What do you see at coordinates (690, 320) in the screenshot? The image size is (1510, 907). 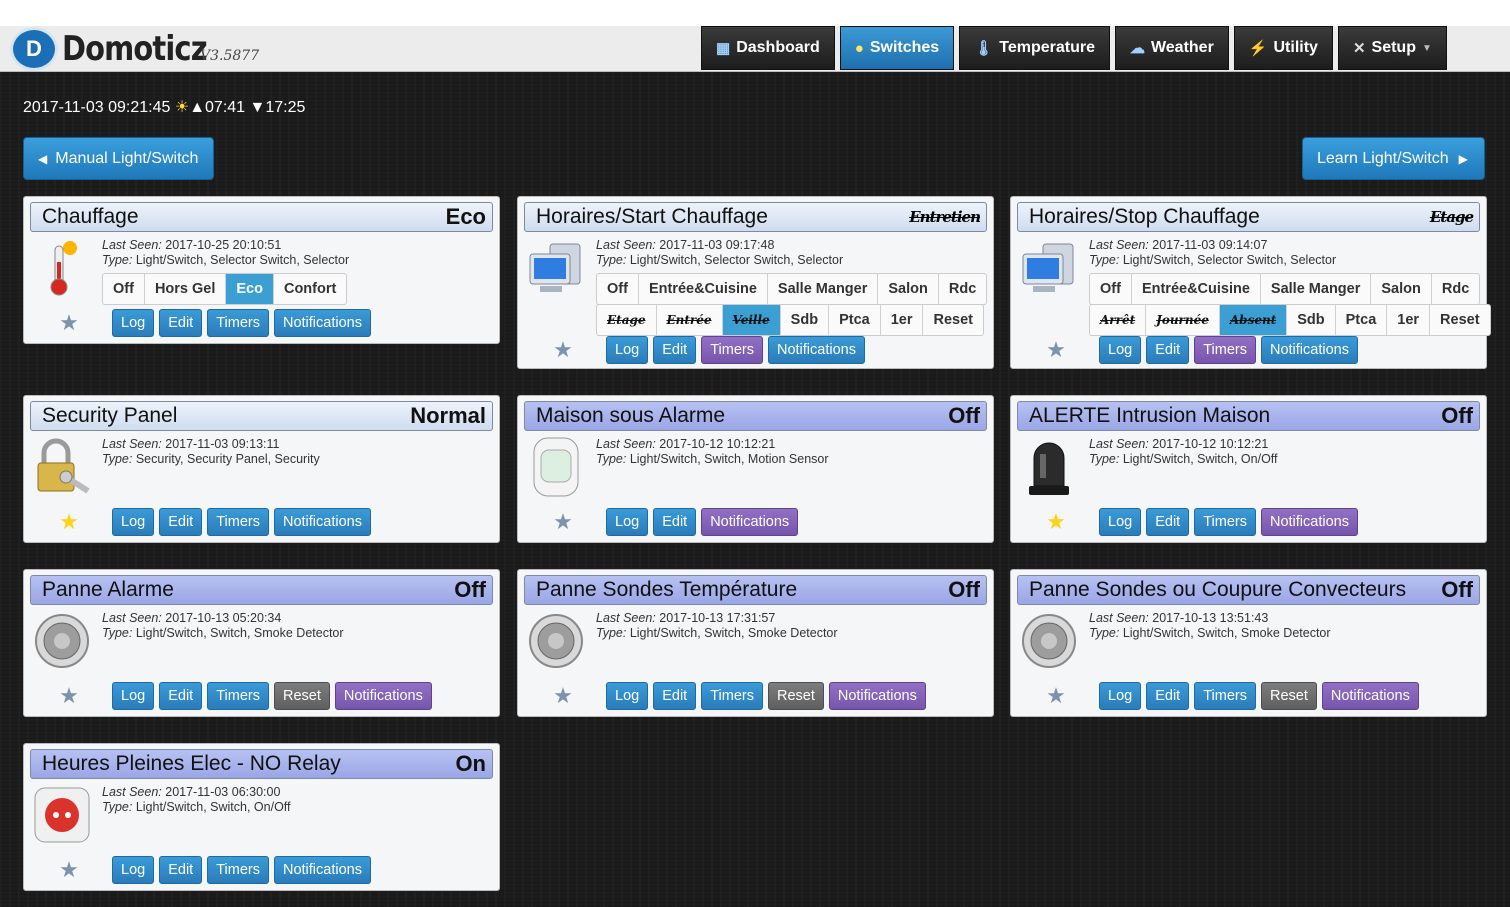 I see `selector-option-redacted-2: Entrée` at bounding box center [690, 320].